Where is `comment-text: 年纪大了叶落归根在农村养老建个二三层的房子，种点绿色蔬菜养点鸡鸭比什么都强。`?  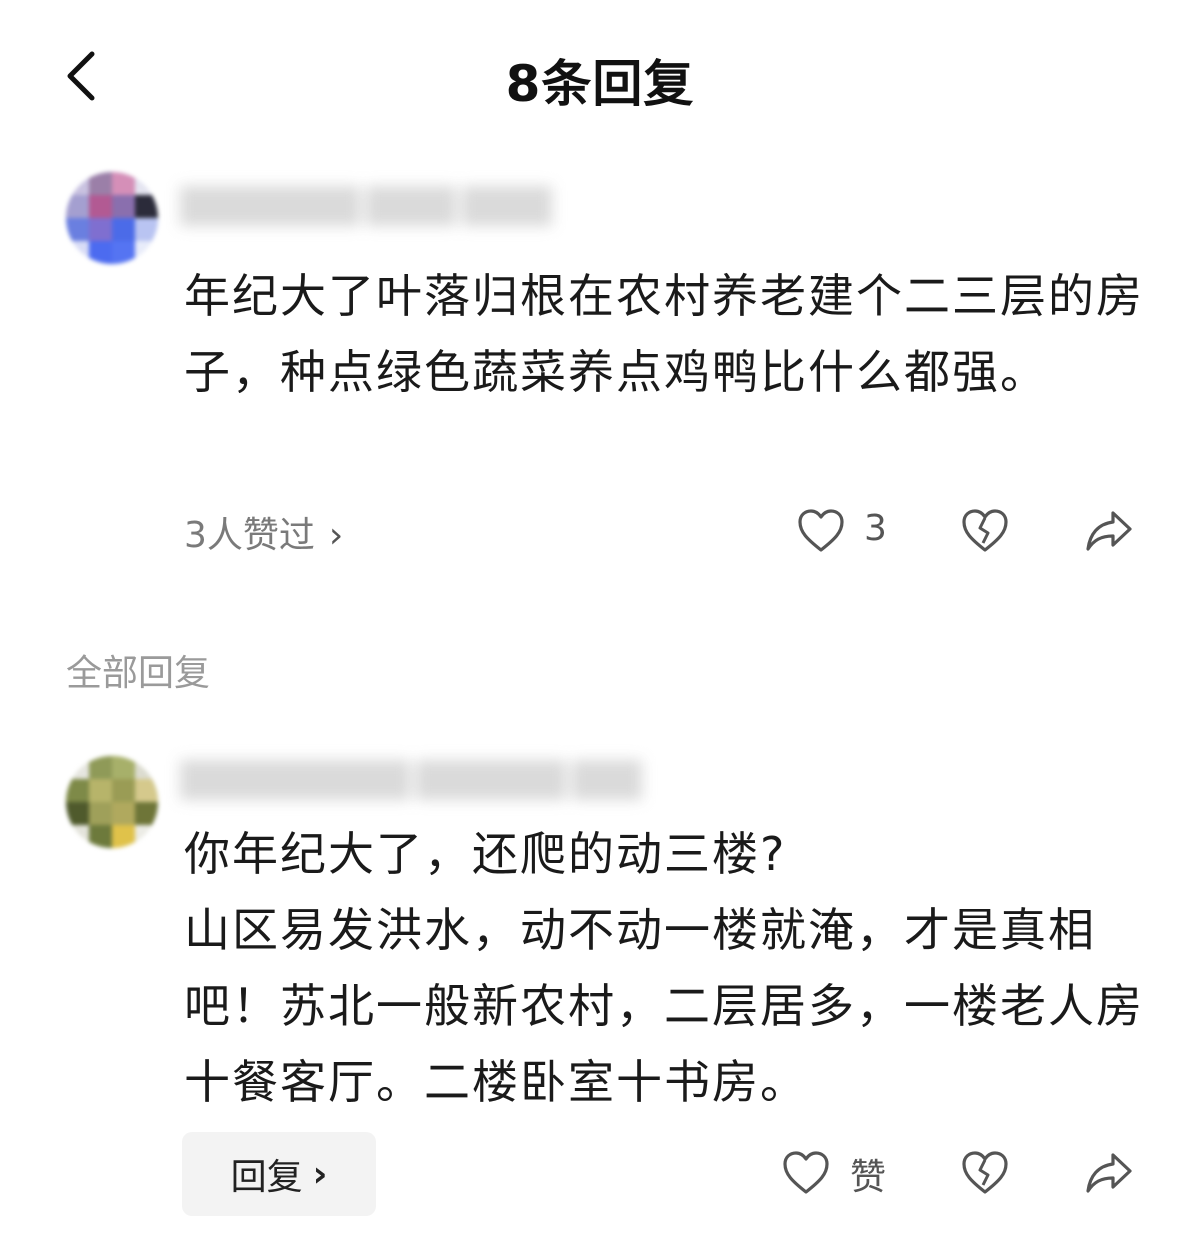
comment-text: 年纪大了叶落归根在农村养老建个二三层的房子，种点绿色蔬菜养点鸡鸭比什么都强。 is located at coordinates (664, 334).